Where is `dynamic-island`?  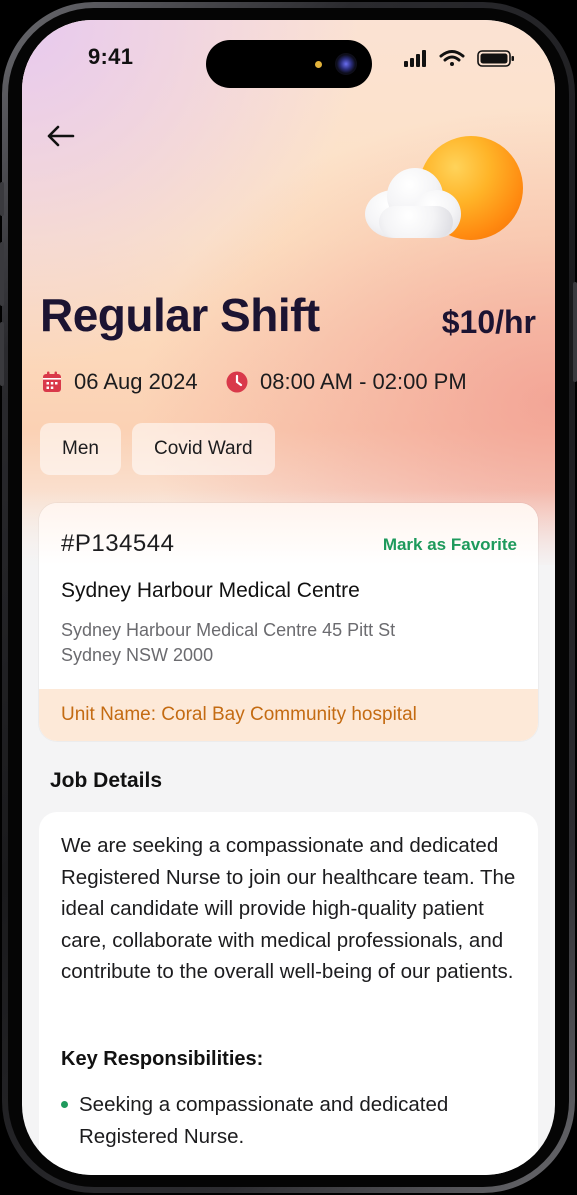 dynamic-island is located at coordinates (289, 64).